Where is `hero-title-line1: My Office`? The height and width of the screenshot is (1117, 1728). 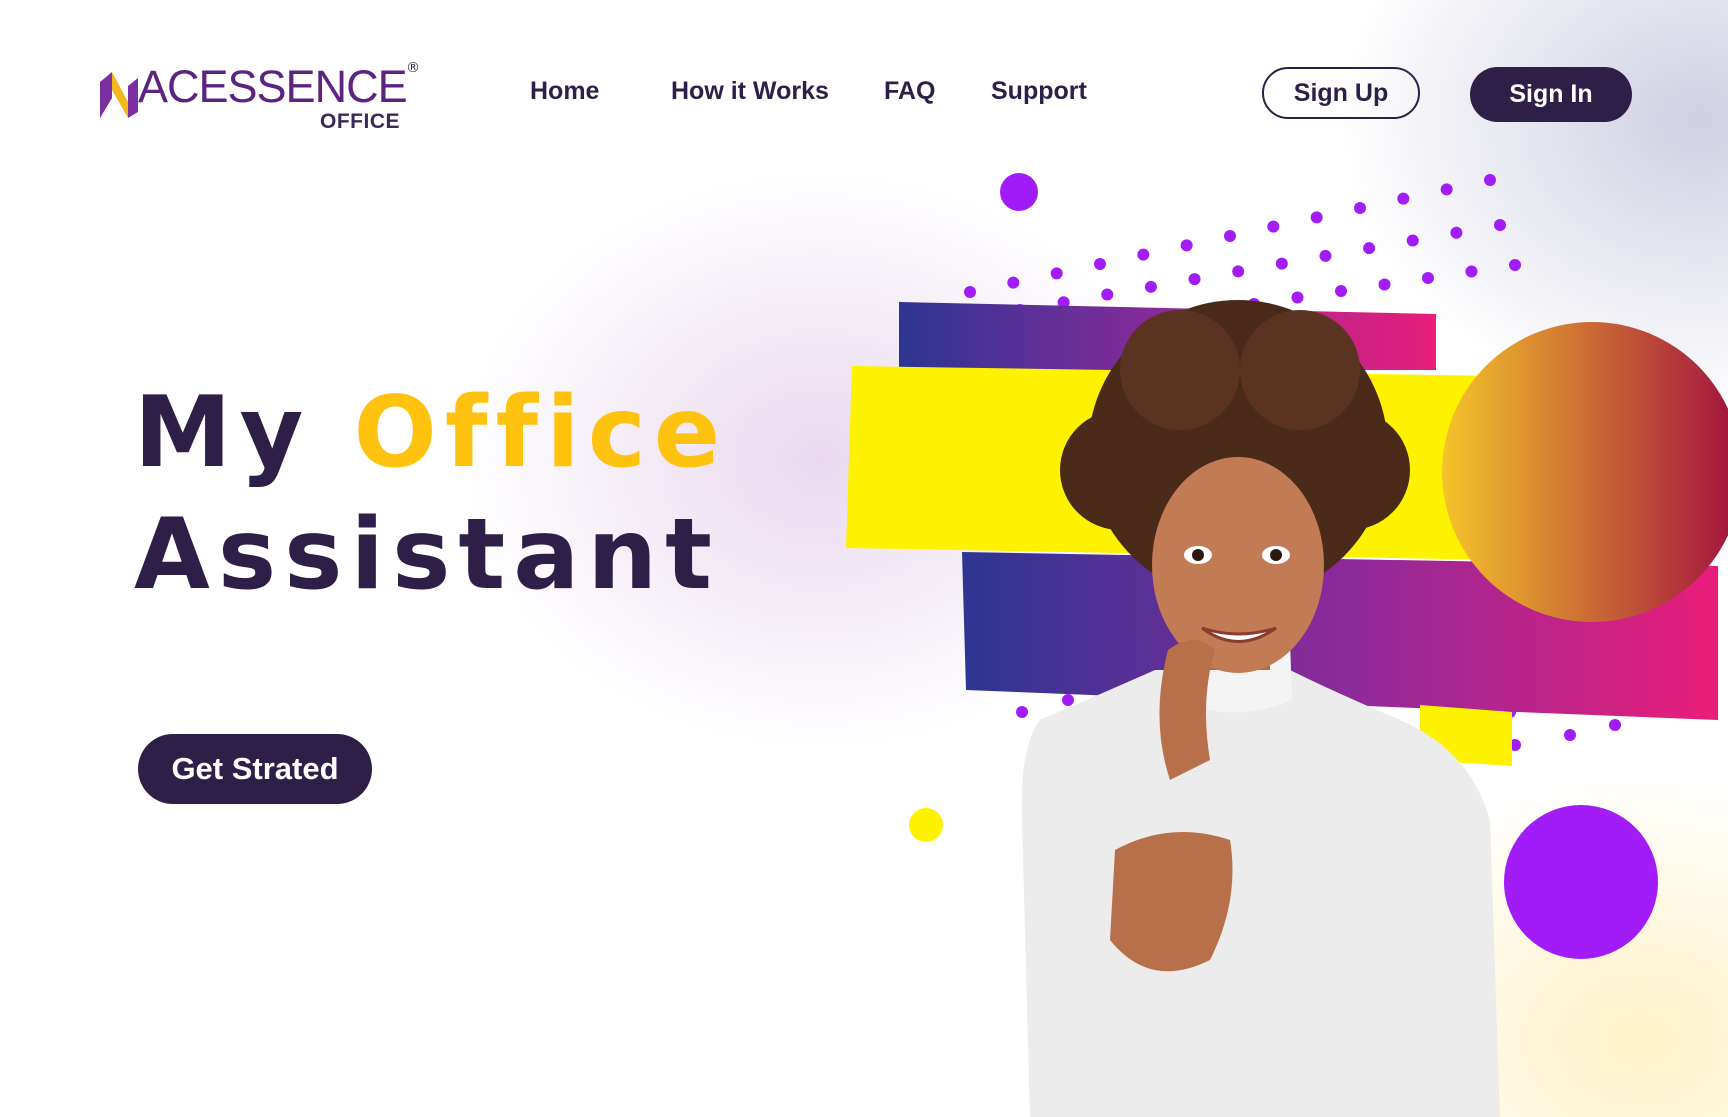 hero-title-line1: My Office is located at coordinates (431, 433).